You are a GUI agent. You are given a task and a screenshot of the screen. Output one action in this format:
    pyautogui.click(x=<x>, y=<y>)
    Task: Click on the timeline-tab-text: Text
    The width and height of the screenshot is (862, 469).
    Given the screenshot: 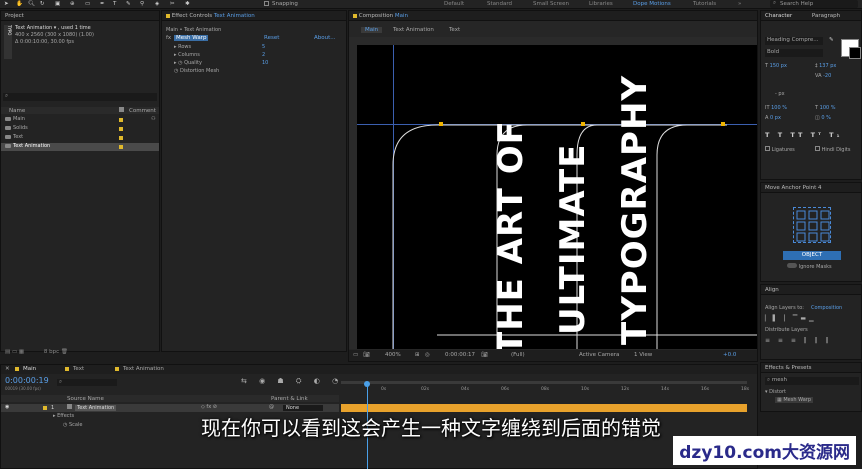 What is the action you would take?
    pyautogui.click(x=78, y=369)
    